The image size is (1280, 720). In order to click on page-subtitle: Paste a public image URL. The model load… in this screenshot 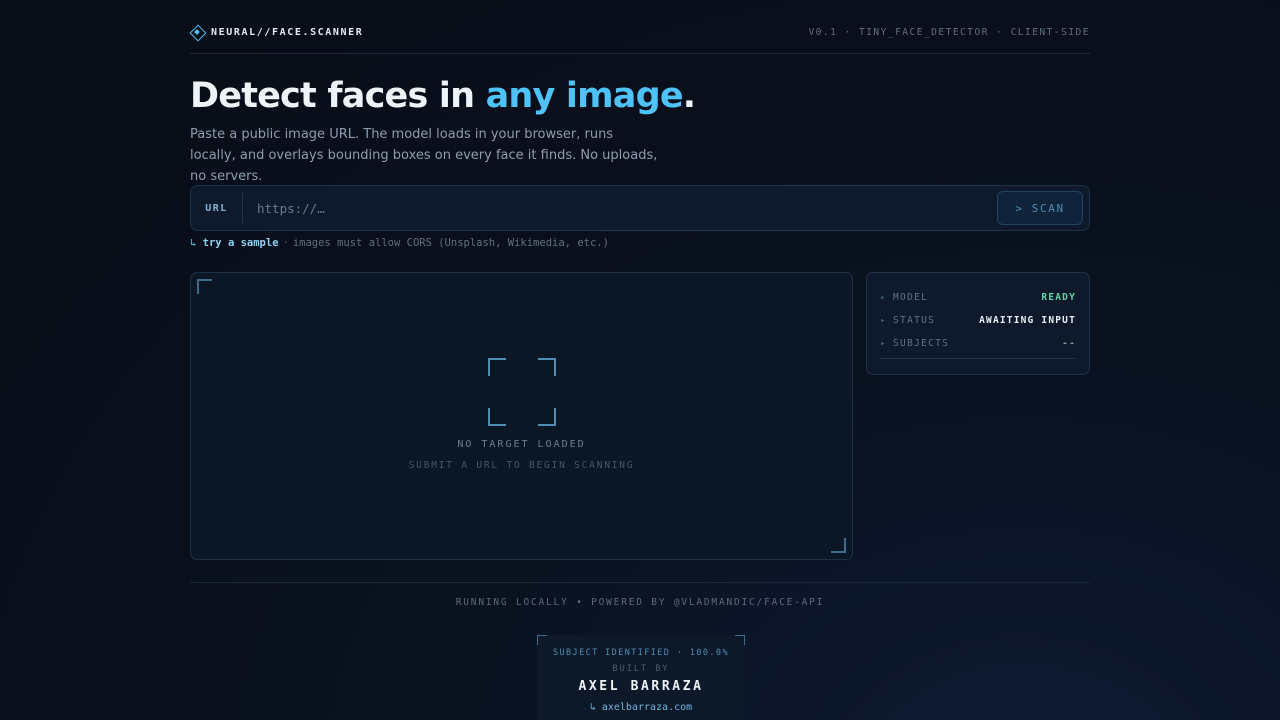, I will do `click(424, 155)`.